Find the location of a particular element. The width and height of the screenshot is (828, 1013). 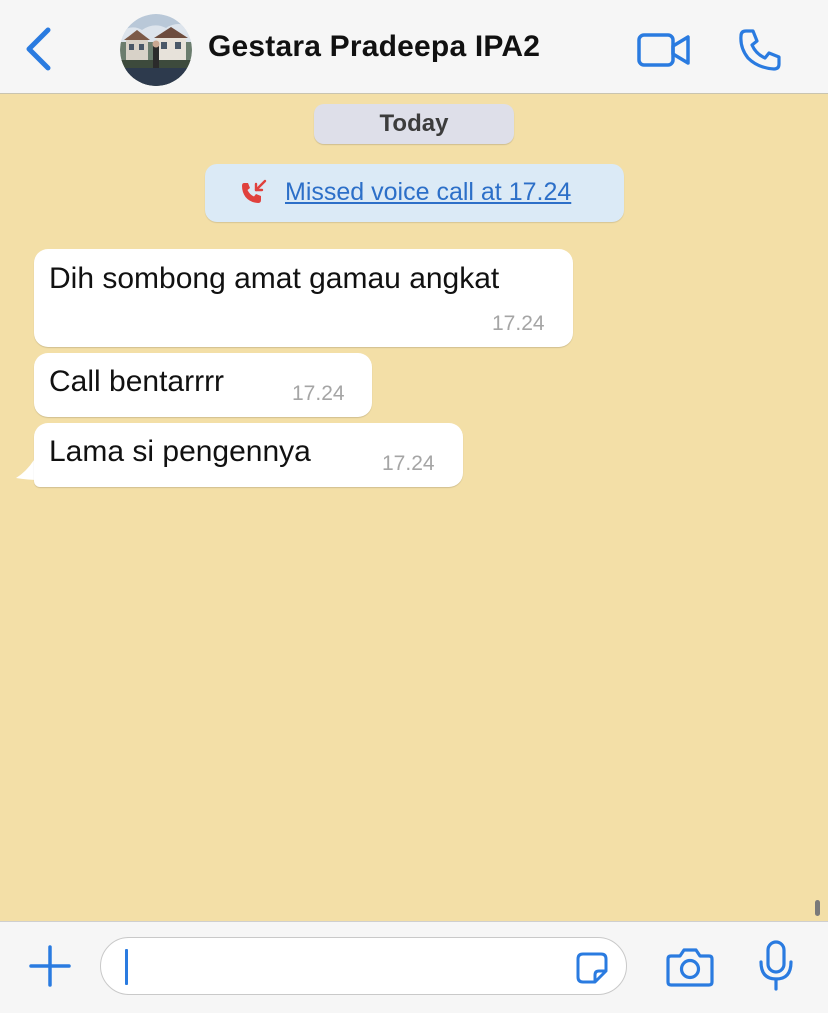

camera-icon is located at coordinates (690, 967).